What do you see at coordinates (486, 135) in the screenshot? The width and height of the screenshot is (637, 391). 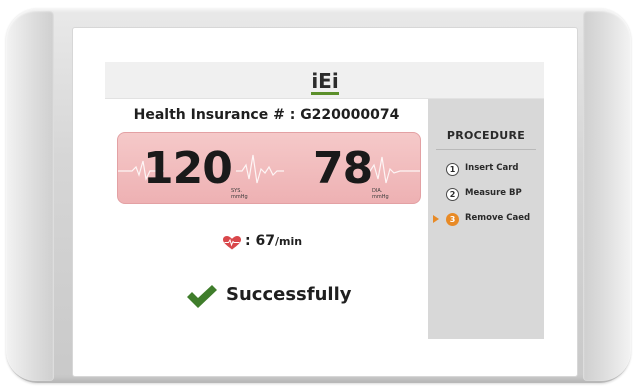 I see `procedure-title: PROCEDURE` at bounding box center [486, 135].